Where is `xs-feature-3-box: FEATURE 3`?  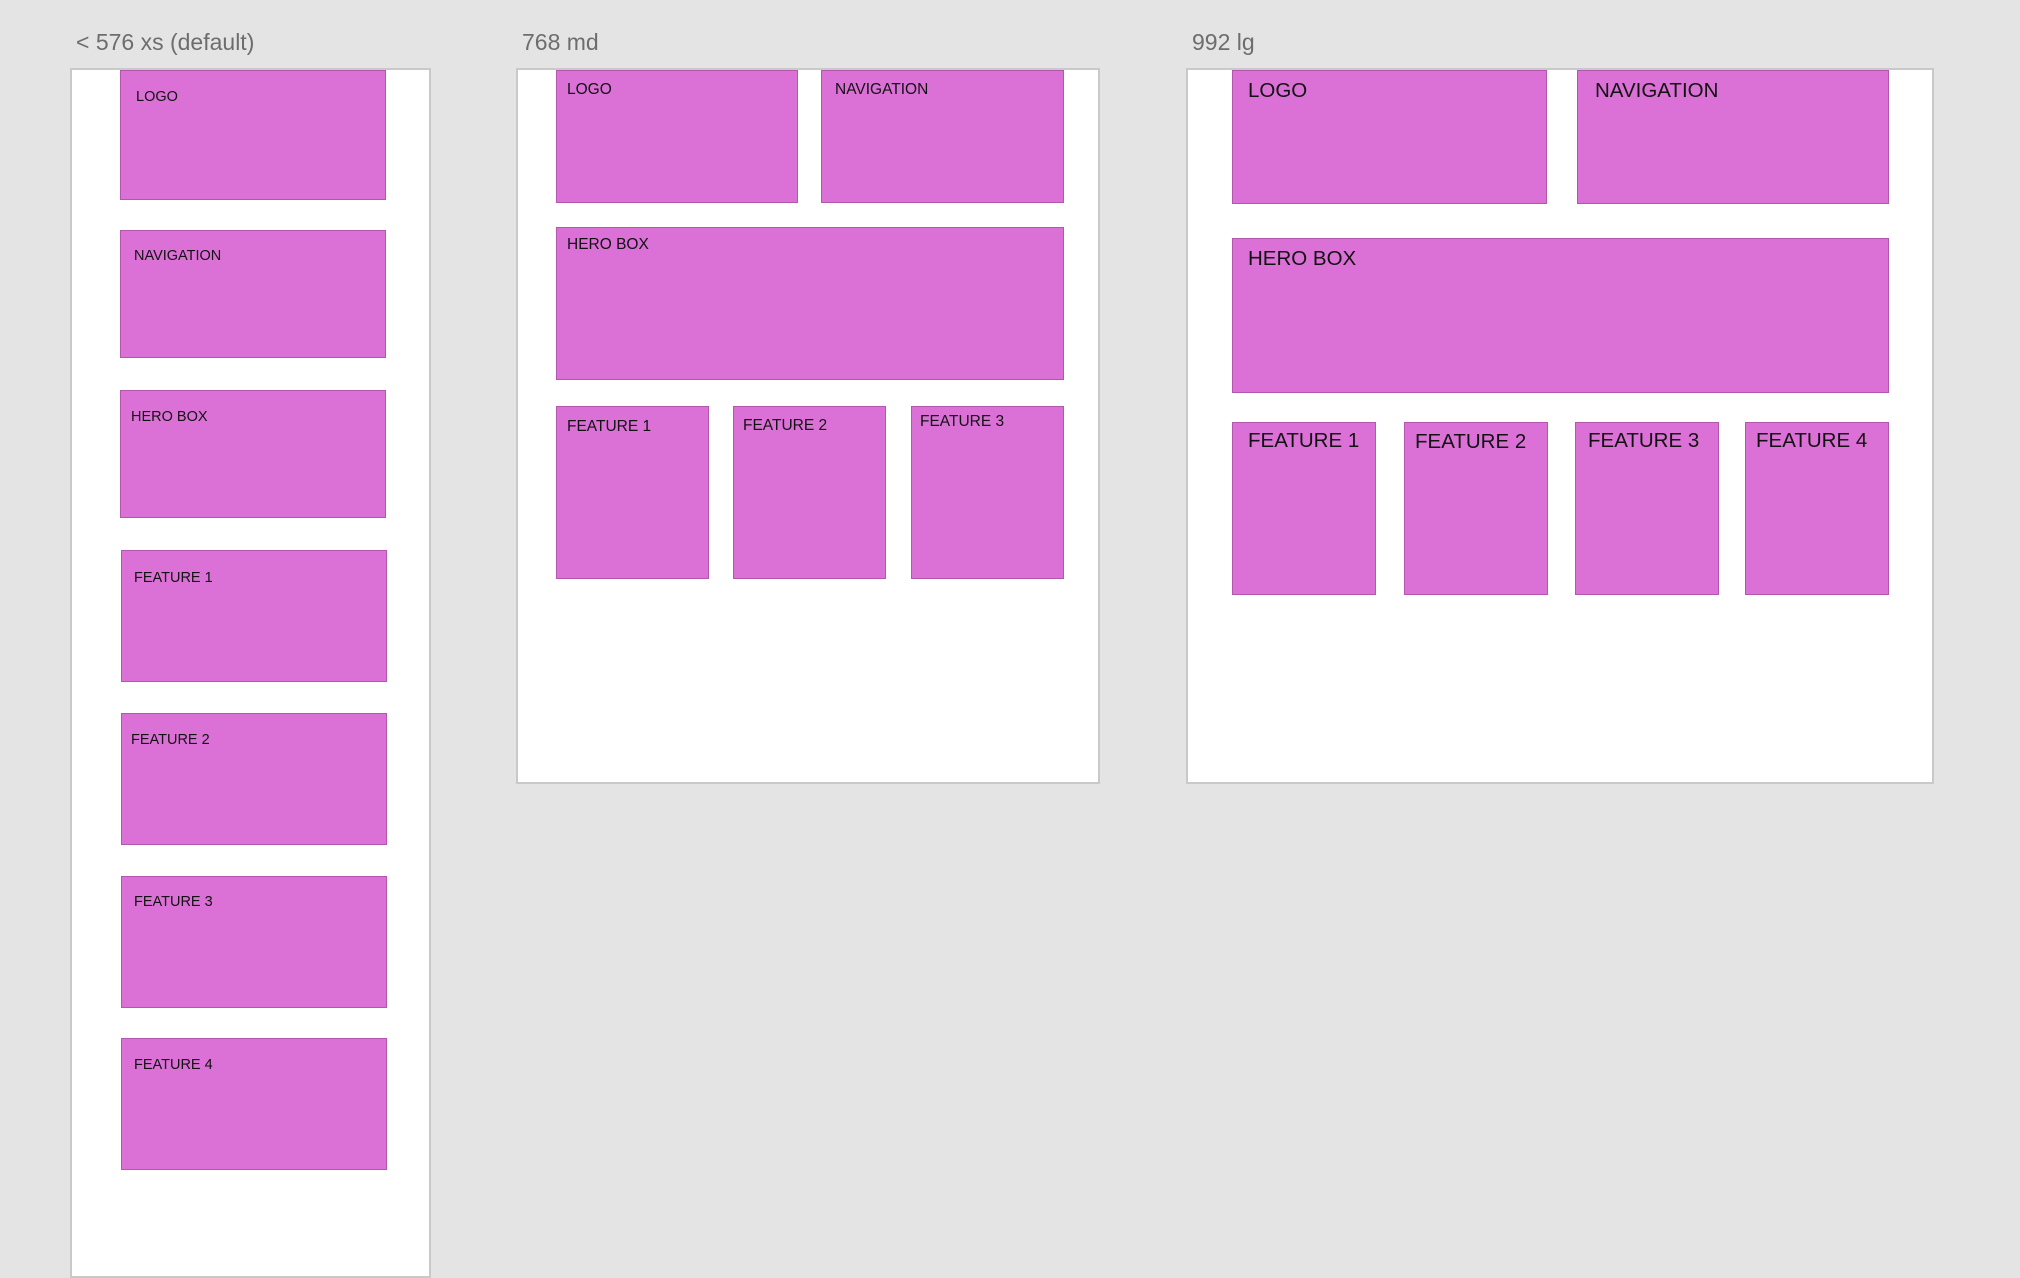 xs-feature-3-box: FEATURE 3 is located at coordinates (254, 942).